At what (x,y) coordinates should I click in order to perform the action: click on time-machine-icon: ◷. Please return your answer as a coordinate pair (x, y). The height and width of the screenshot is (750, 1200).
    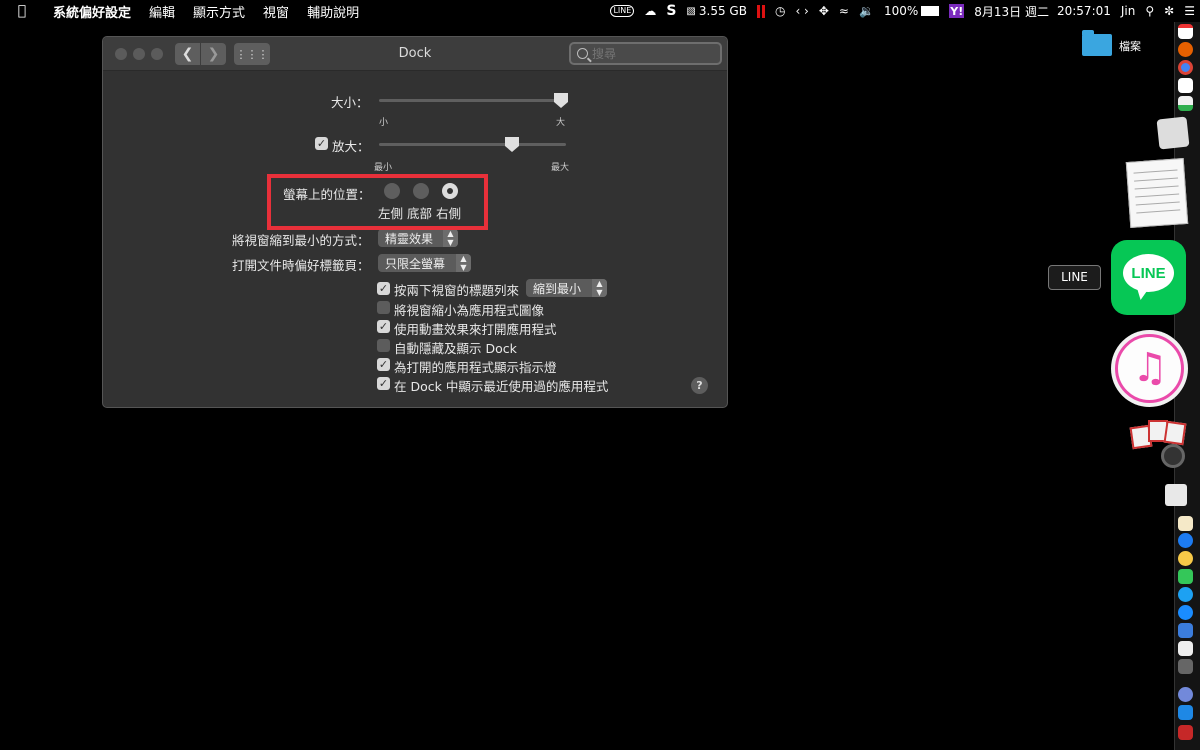
    Looking at the image, I should click on (780, 11).